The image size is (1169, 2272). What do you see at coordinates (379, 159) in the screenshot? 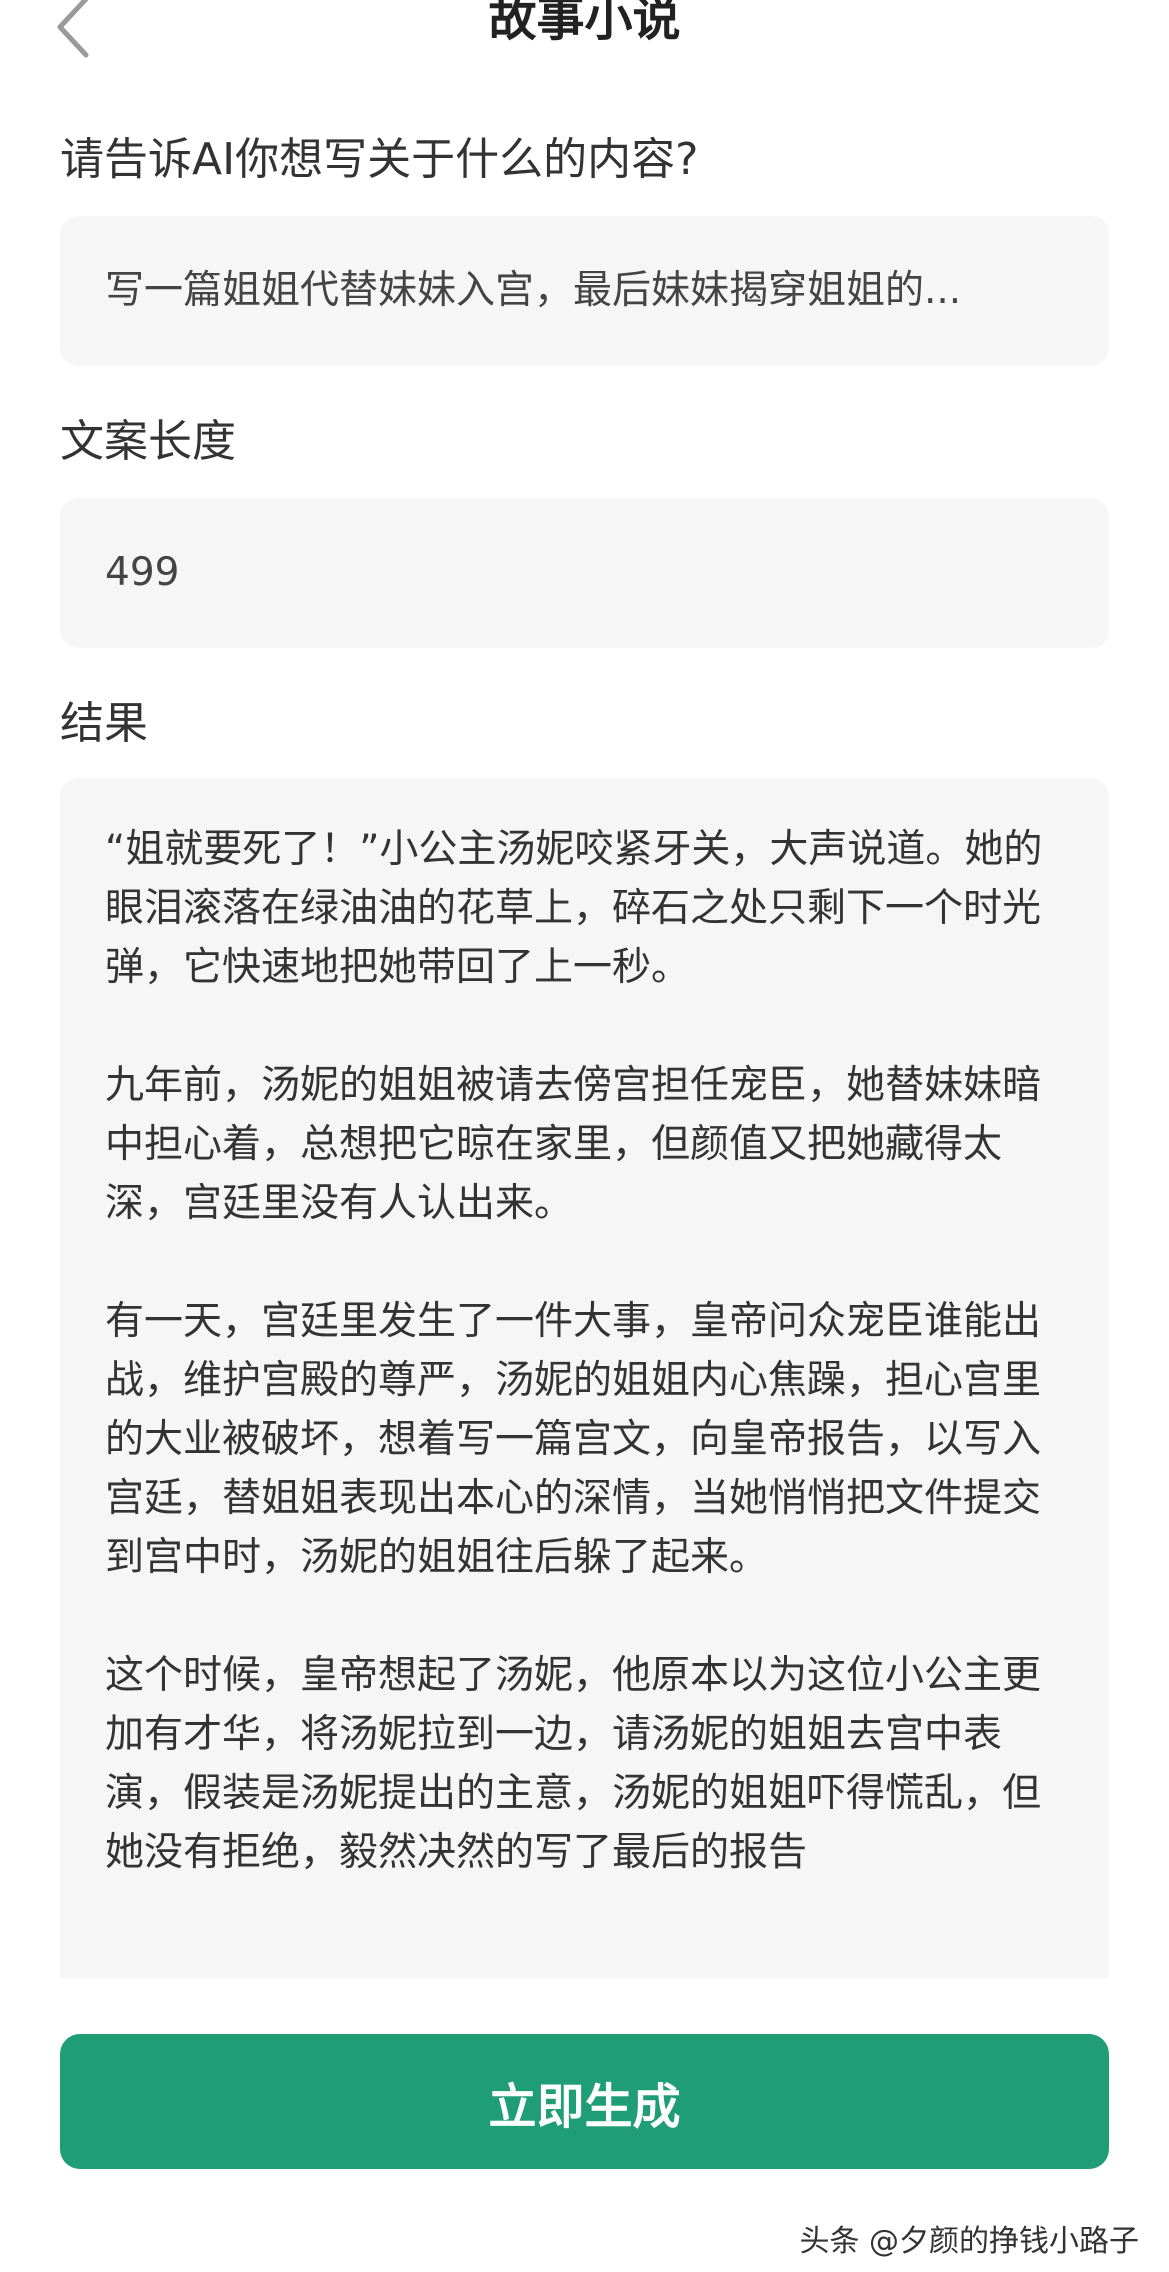
I see `topic-label: 请告诉AI你想写关于什么的内容?` at bounding box center [379, 159].